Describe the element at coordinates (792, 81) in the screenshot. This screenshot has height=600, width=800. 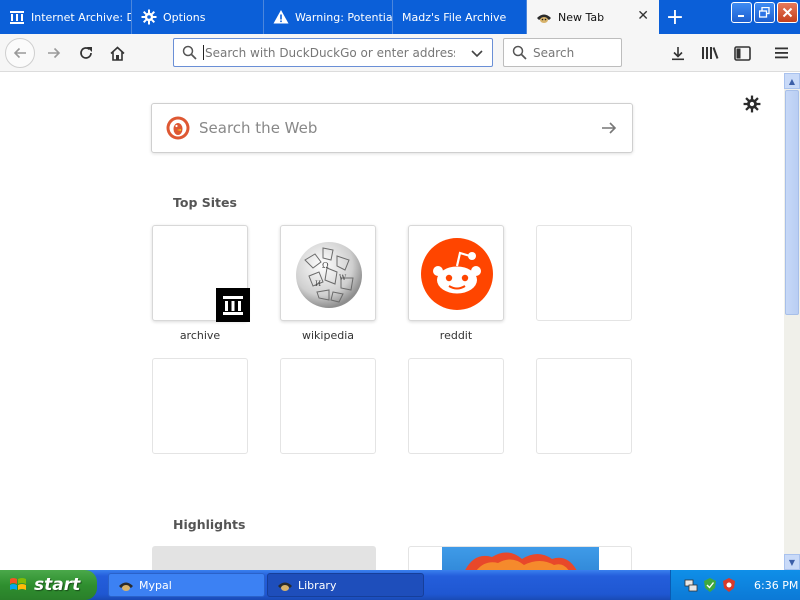
I see `scroll-up-icon: ▲` at that location.